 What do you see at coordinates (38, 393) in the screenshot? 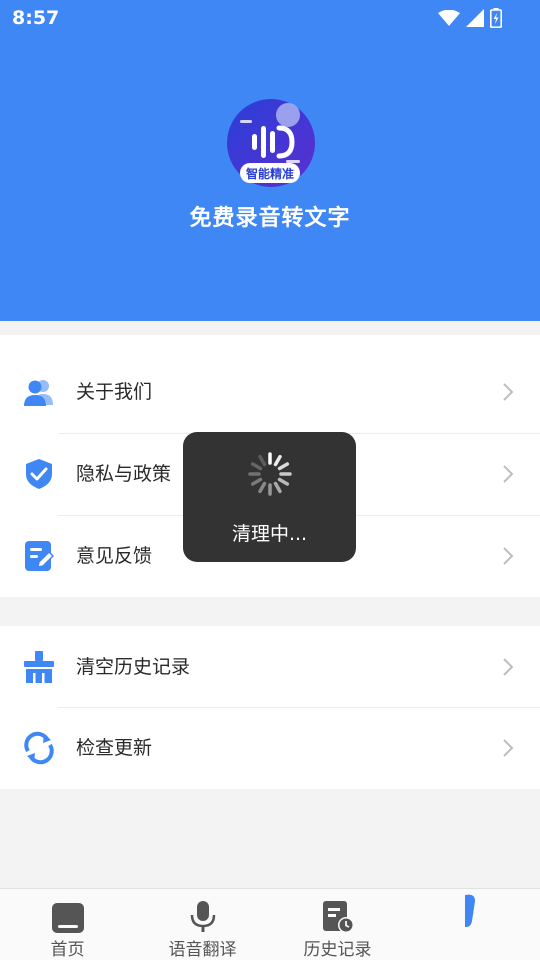
I see `users-icon` at bounding box center [38, 393].